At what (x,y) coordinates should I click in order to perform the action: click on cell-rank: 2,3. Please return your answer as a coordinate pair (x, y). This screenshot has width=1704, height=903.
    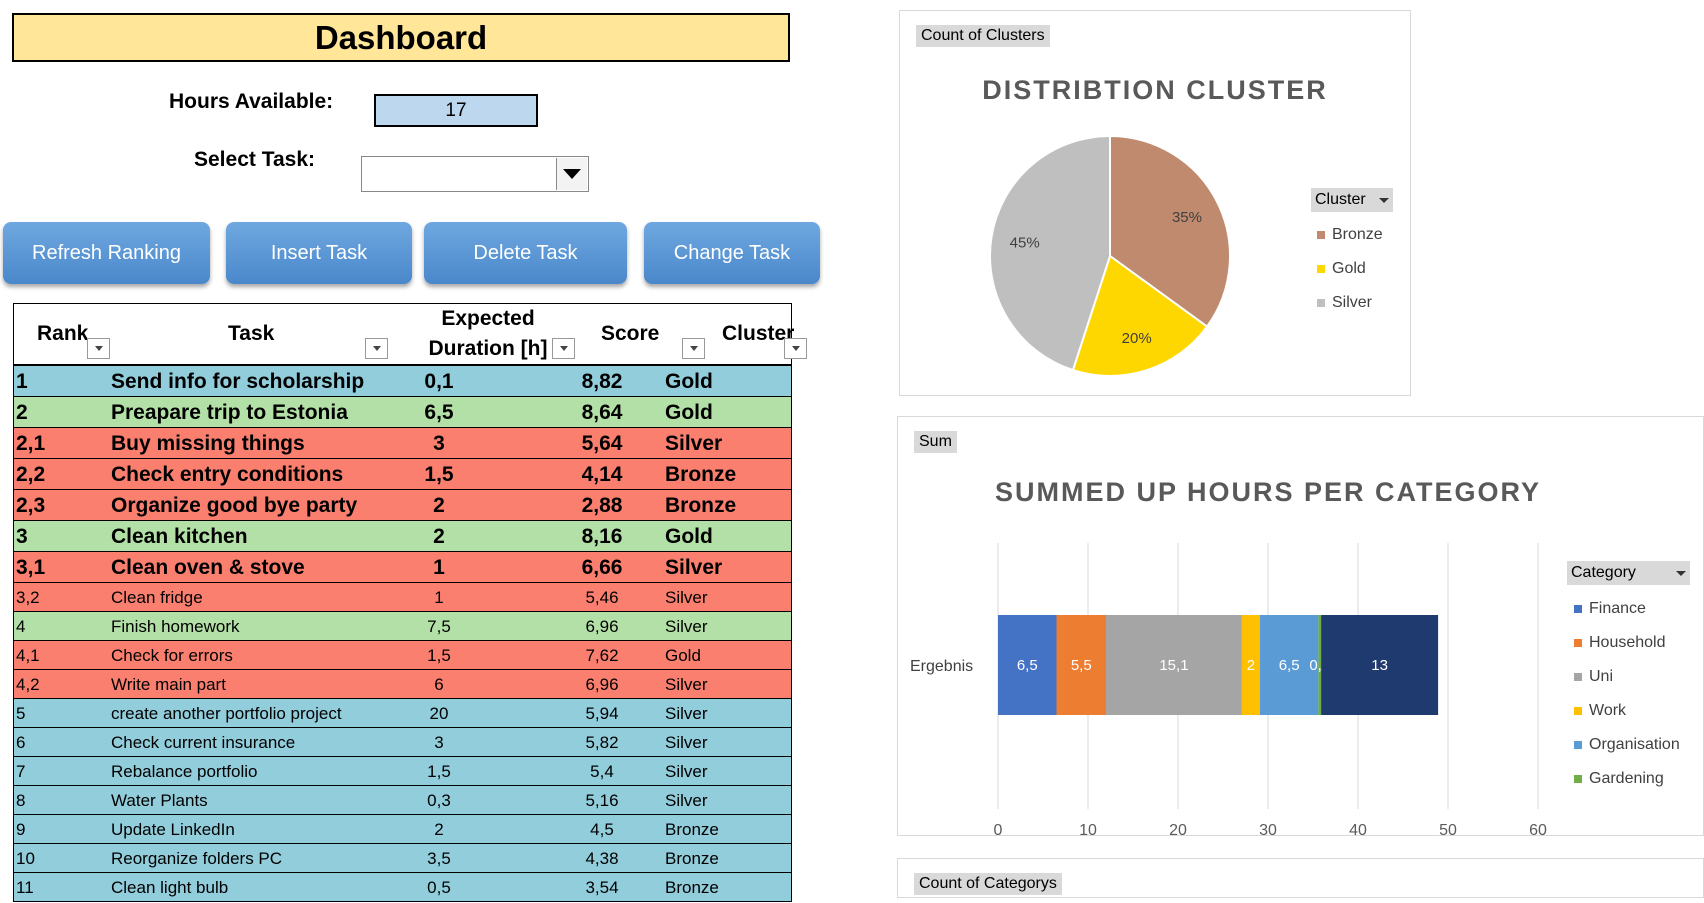
    Looking at the image, I should click on (31, 505).